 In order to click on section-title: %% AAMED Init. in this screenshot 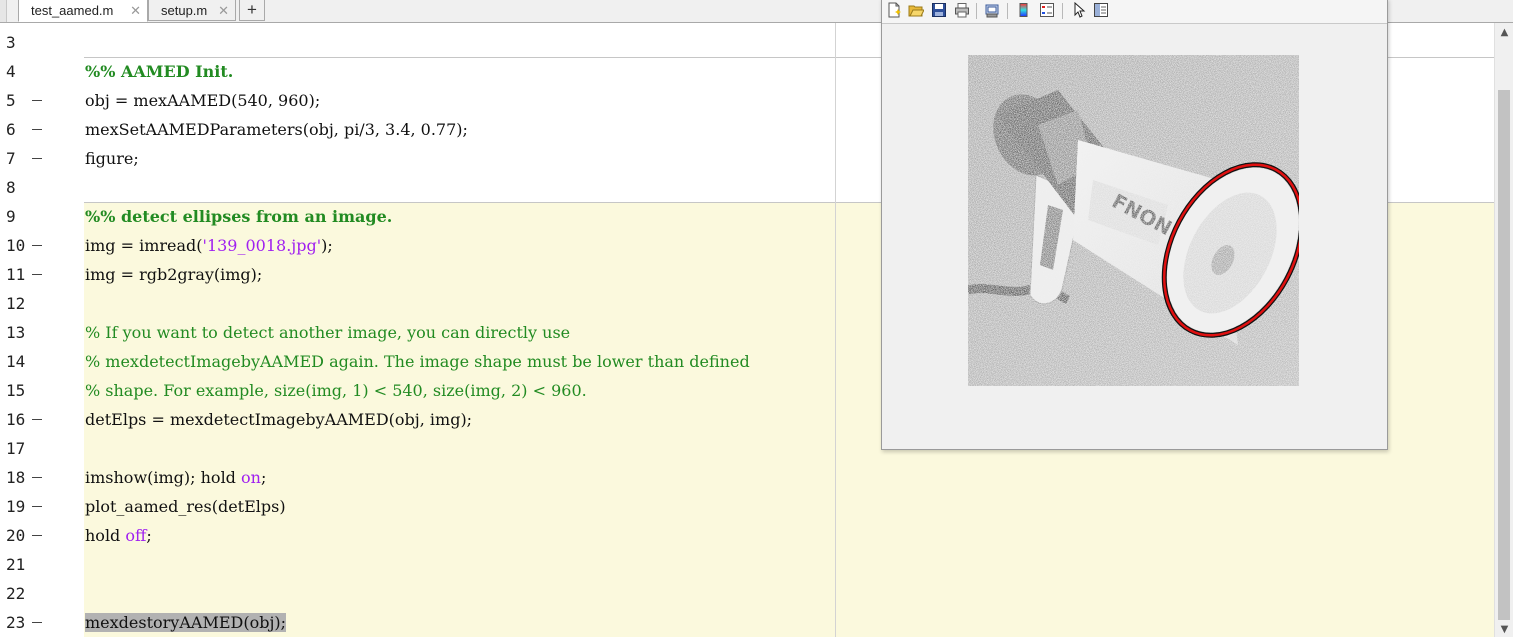, I will do `click(159, 71)`.